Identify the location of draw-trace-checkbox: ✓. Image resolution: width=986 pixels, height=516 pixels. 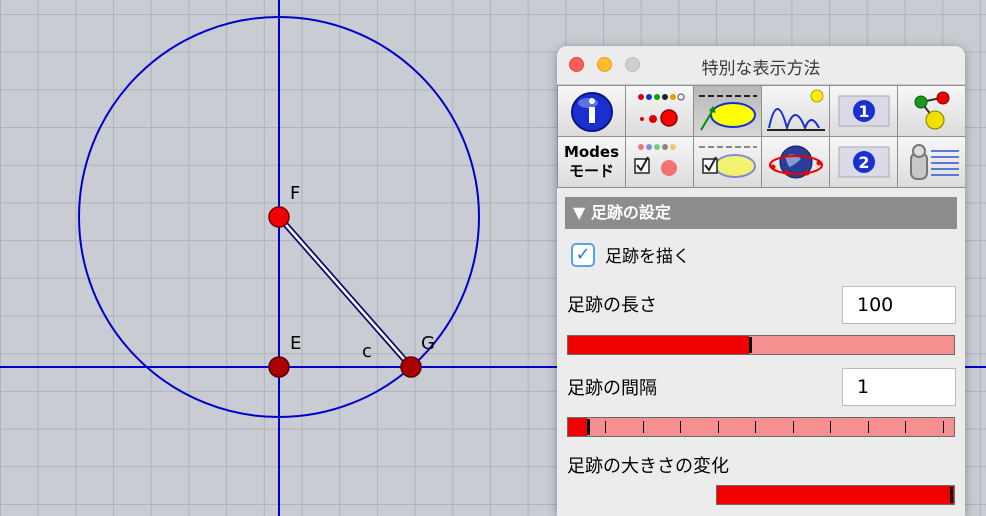
(583, 254).